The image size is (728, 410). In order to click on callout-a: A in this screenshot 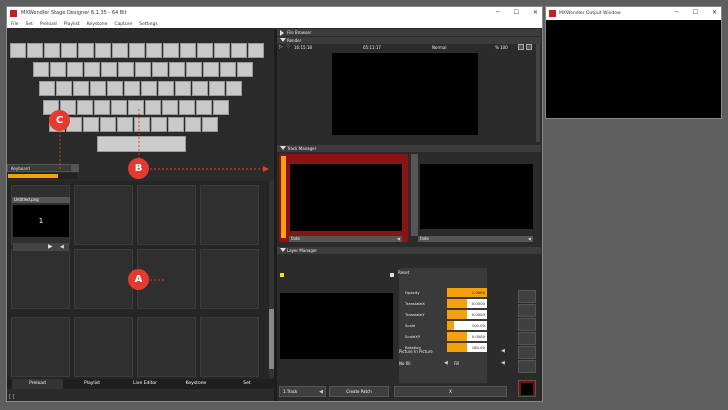, I will do `click(138, 279)`.